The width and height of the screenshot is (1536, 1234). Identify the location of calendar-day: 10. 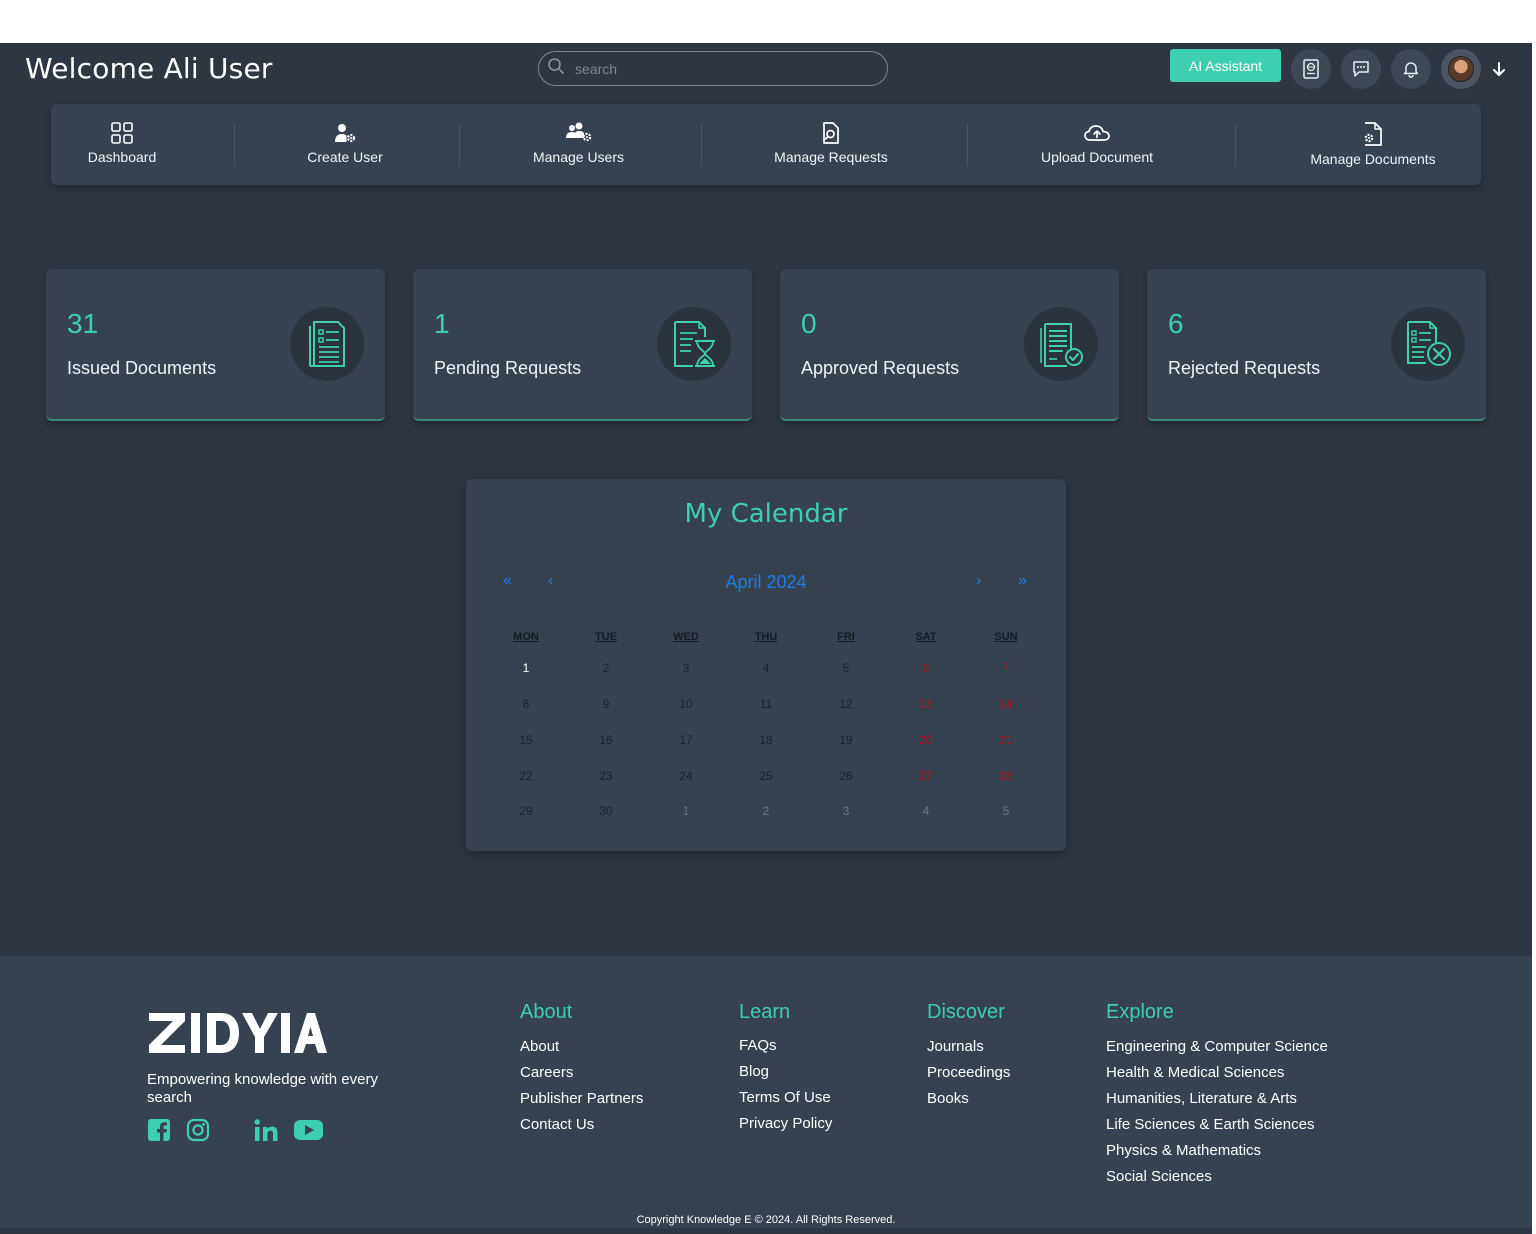
(686, 704).